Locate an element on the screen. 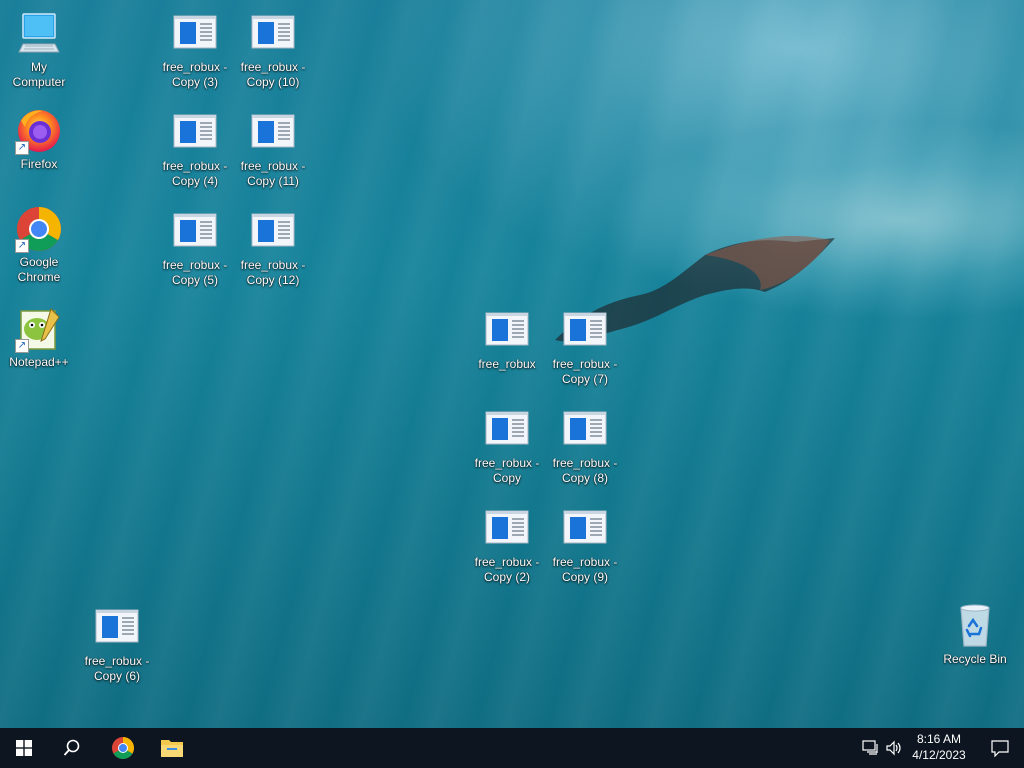 The width and height of the screenshot is (1024, 768). desktop-icon-notepad-plus-plus: ↗ Notepad++ is located at coordinates (39, 337).